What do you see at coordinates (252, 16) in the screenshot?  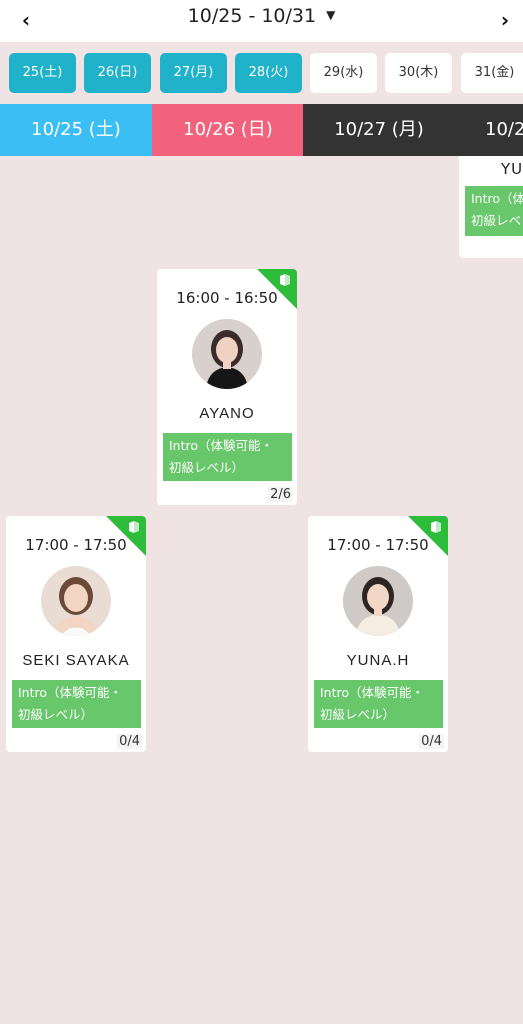 I see `week-range-label: 10/25 - 10/31` at bounding box center [252, 16].